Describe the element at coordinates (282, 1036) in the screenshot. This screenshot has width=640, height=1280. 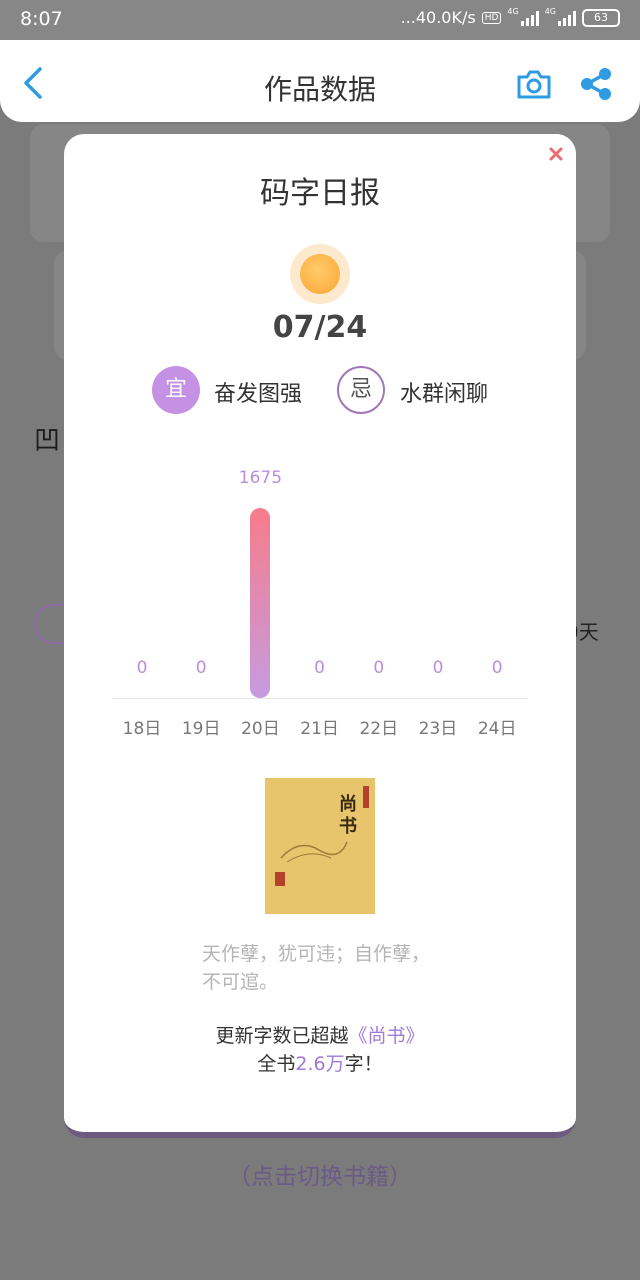
I see `summary-prefix: 更新字数已超越` at that location.